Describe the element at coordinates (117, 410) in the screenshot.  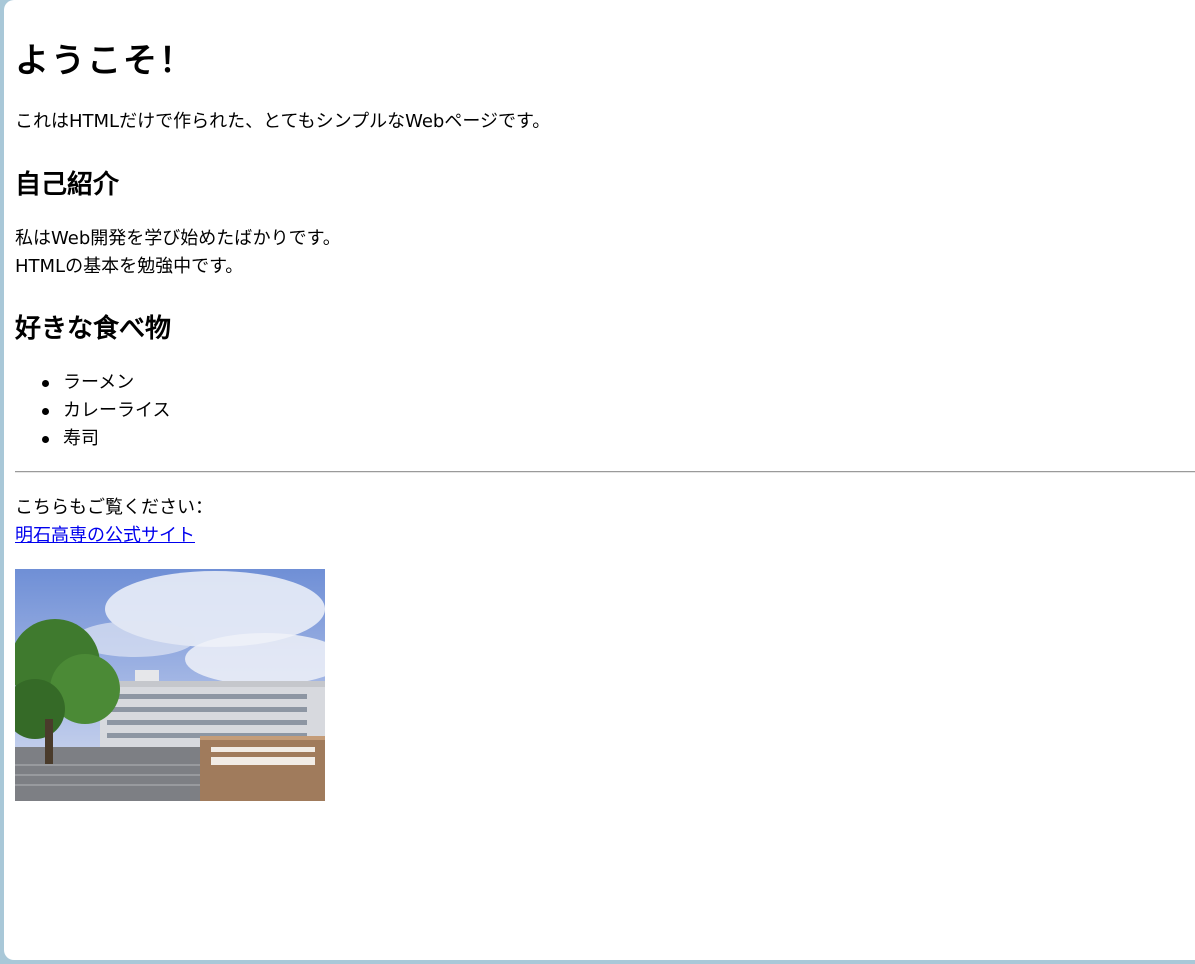
I see `list-item-label: カレーライス` at that location.